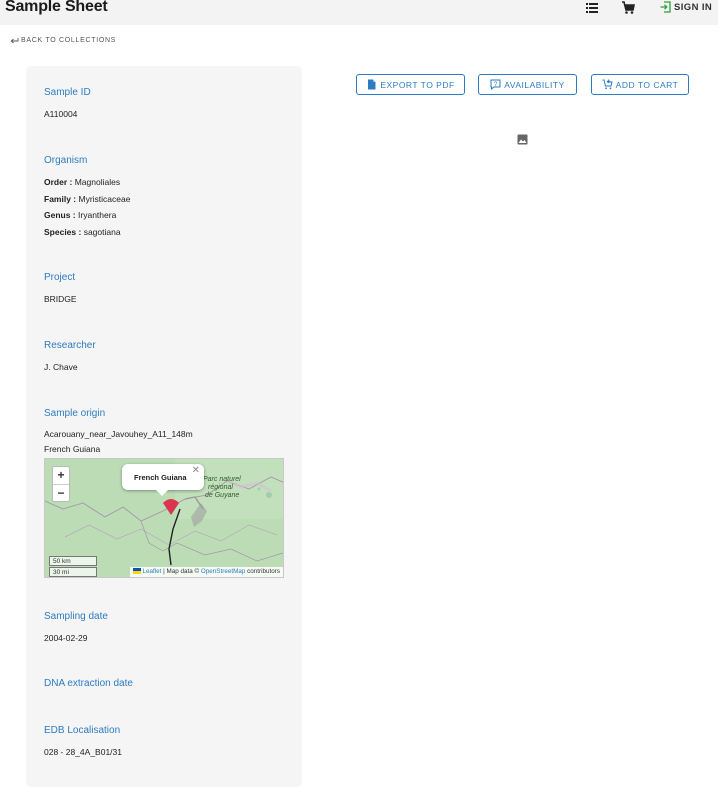 The width and height of the screenshot is (718, 800). I want to click on image-placeholder-icon, so click(522, 139).